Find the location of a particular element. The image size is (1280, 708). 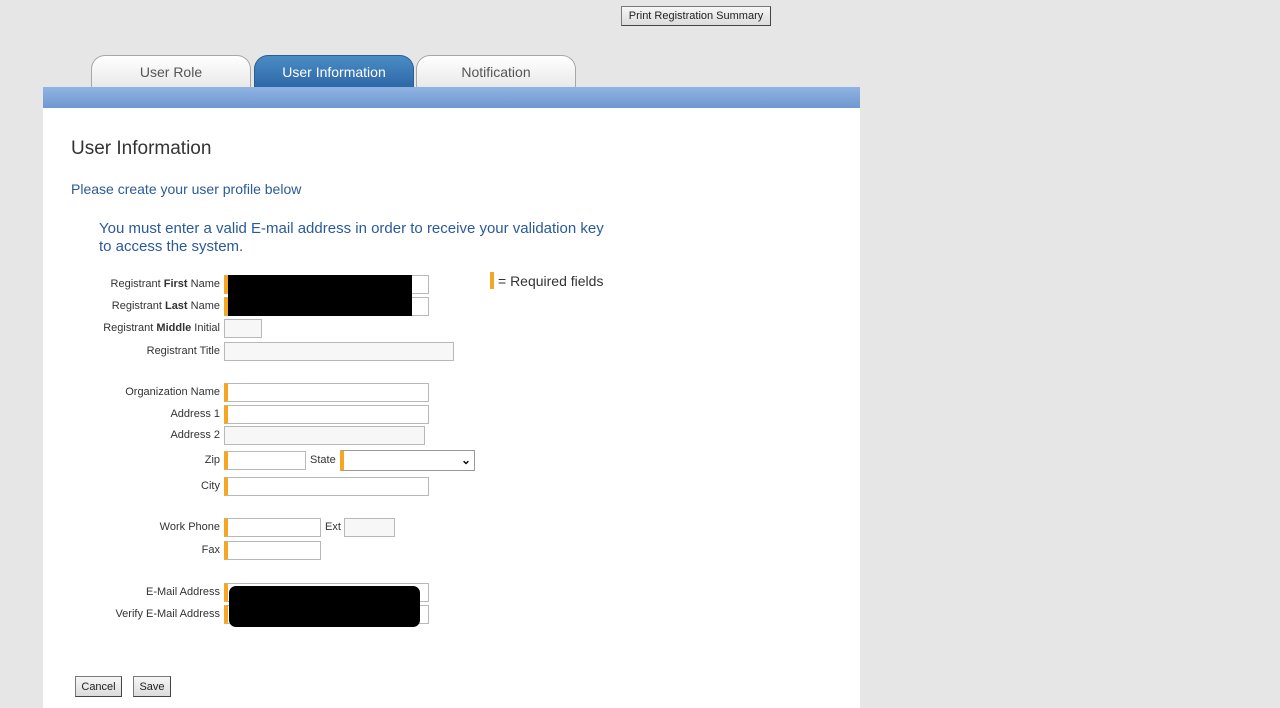

print-registration-summary-button: Print Registration Summary is located at coordinates (696, 16).